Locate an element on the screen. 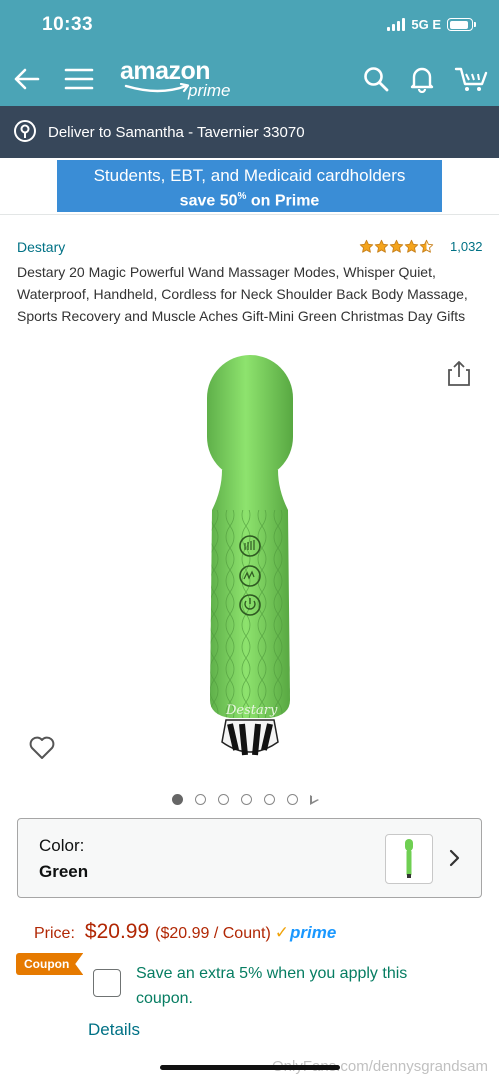 The image size is (499, 1080). menu-icon is located at coordinates (79, 79).